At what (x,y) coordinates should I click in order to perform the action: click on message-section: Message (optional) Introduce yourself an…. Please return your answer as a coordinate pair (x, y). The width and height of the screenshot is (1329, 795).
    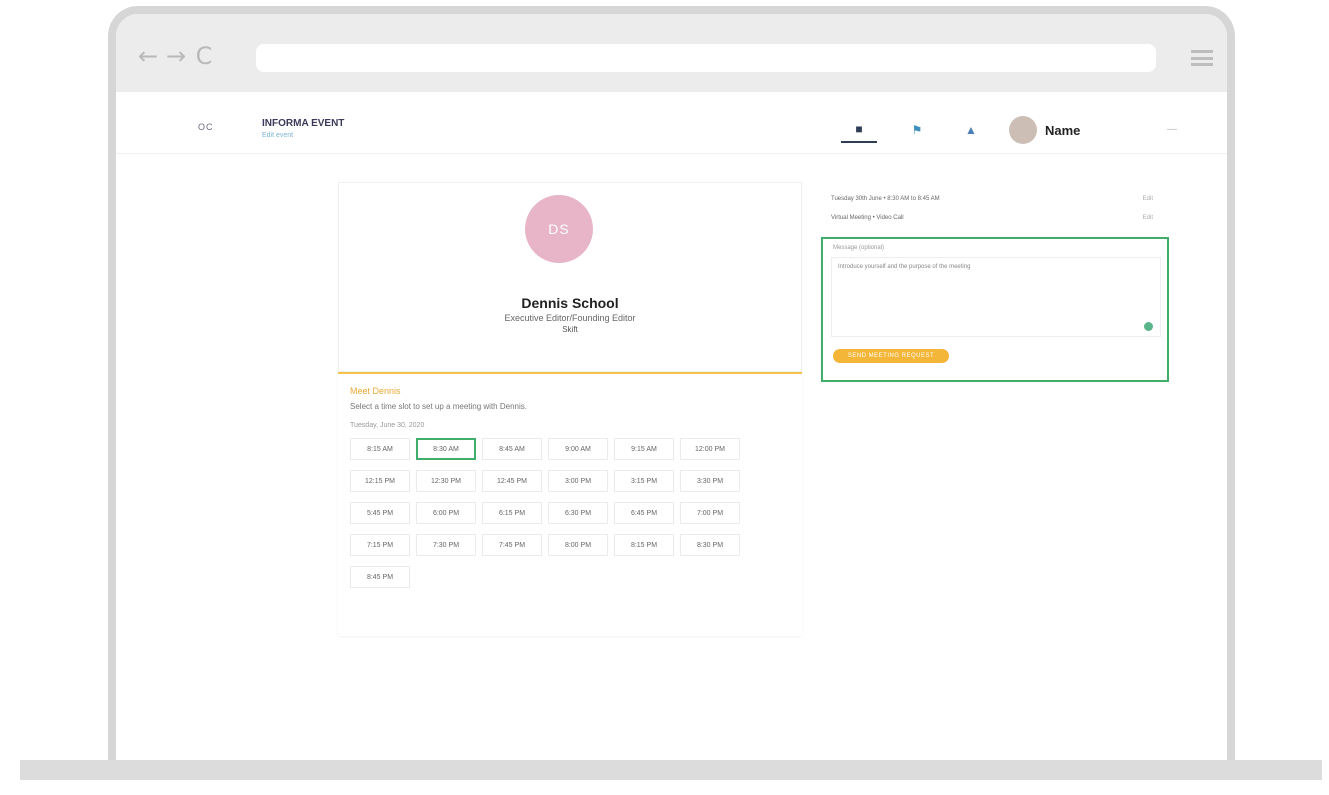
    Looking at the image, I should click on (995, 309).